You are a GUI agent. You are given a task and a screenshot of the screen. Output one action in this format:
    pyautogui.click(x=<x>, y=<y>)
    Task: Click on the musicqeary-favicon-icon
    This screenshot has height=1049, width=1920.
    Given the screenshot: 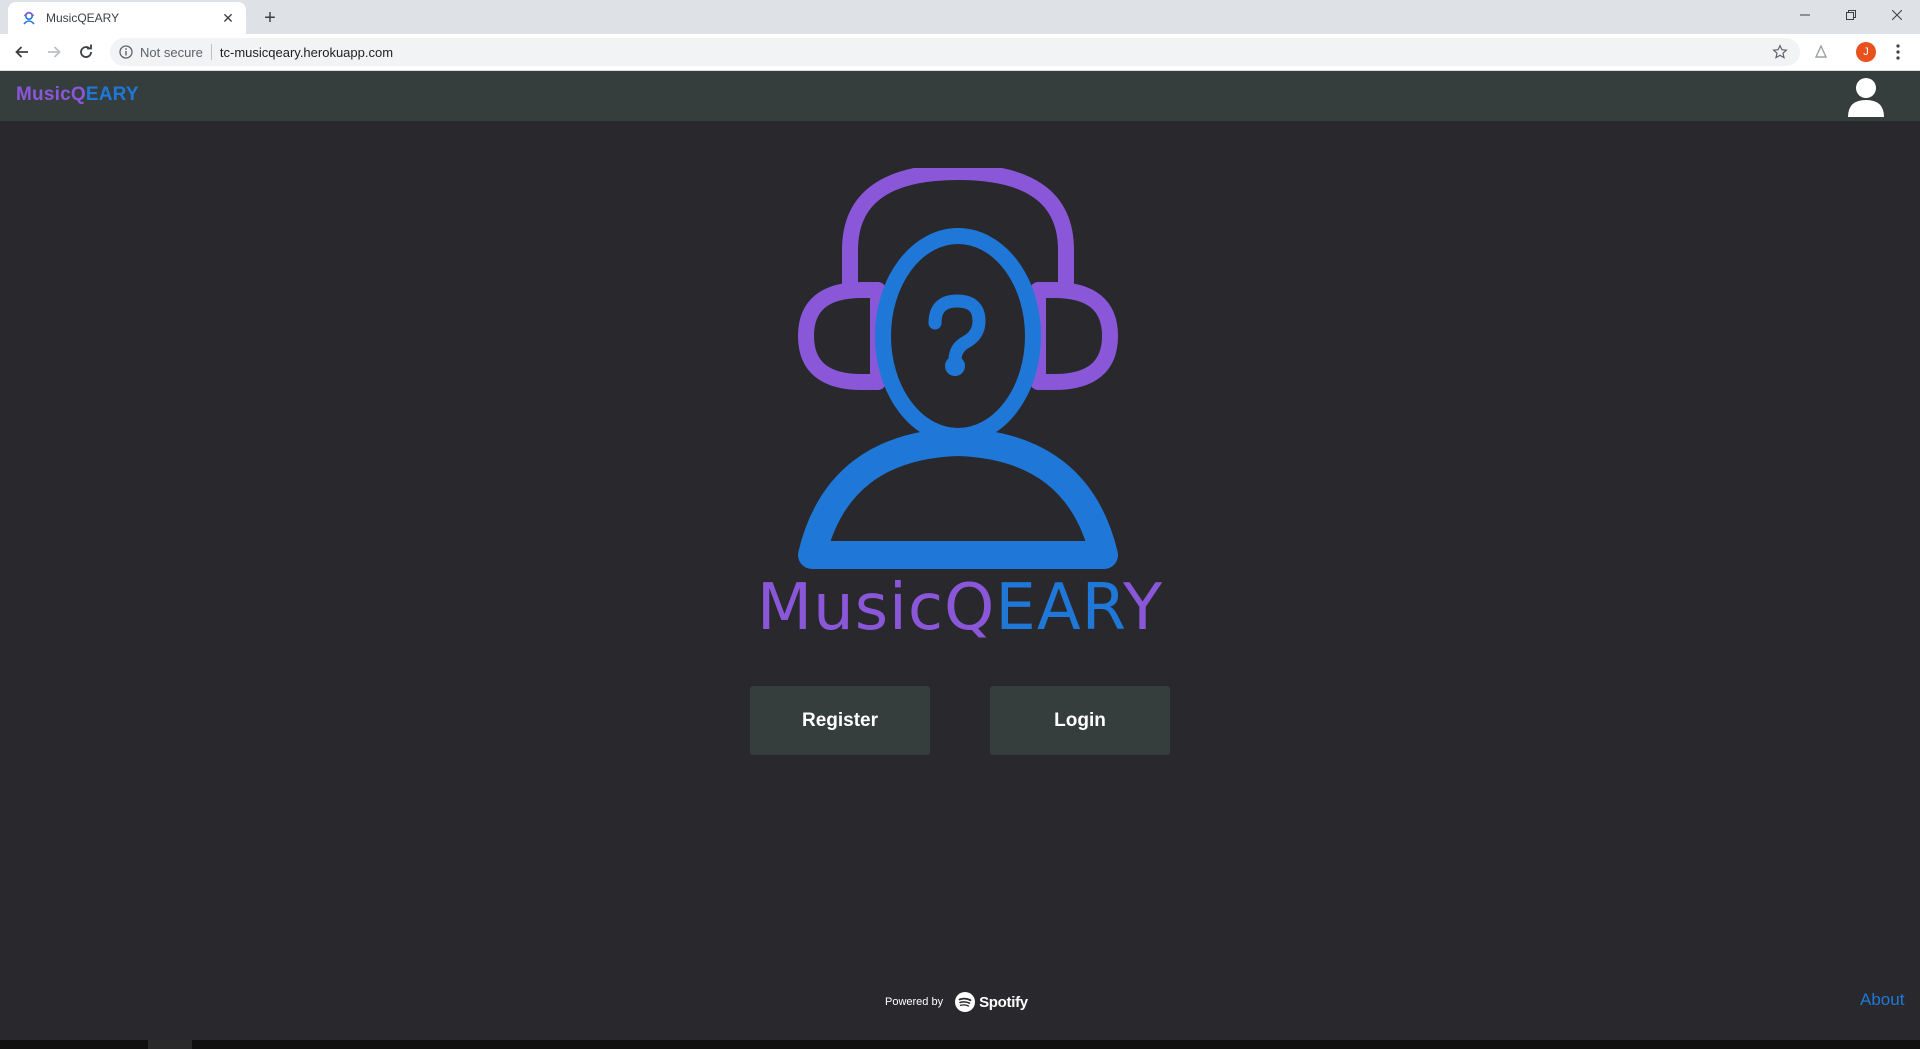 What is the action you would take?
    pyautogui.click(x=29, y=18)
    